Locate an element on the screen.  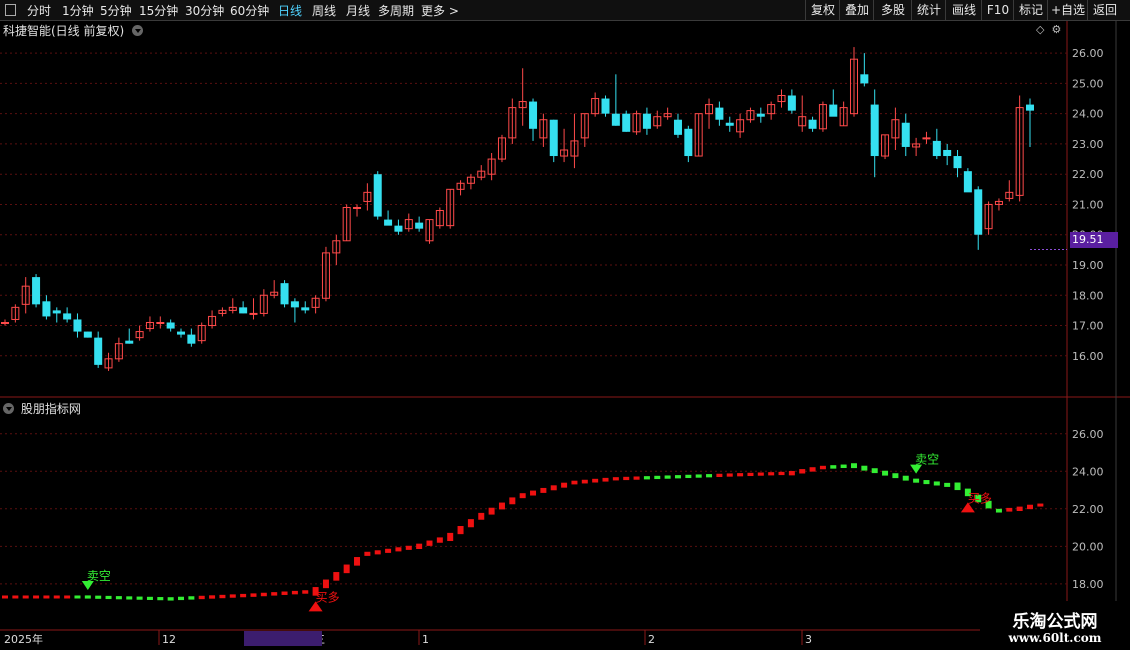
indicator-tick-label: 22.00 is located at coordinates (1088, 509).